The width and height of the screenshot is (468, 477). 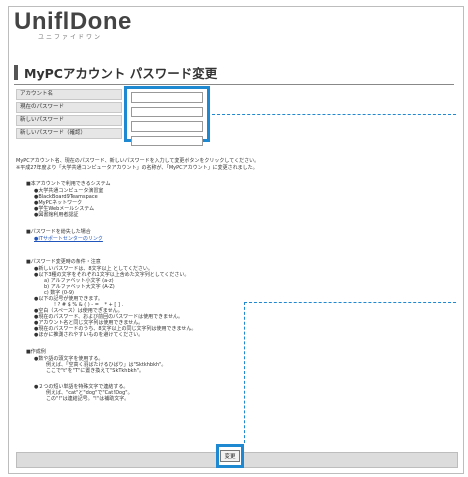 What do you see at coordinates (167, 111) in the screenshot?
I see `current-password-input` at bounding box center [167, 111].